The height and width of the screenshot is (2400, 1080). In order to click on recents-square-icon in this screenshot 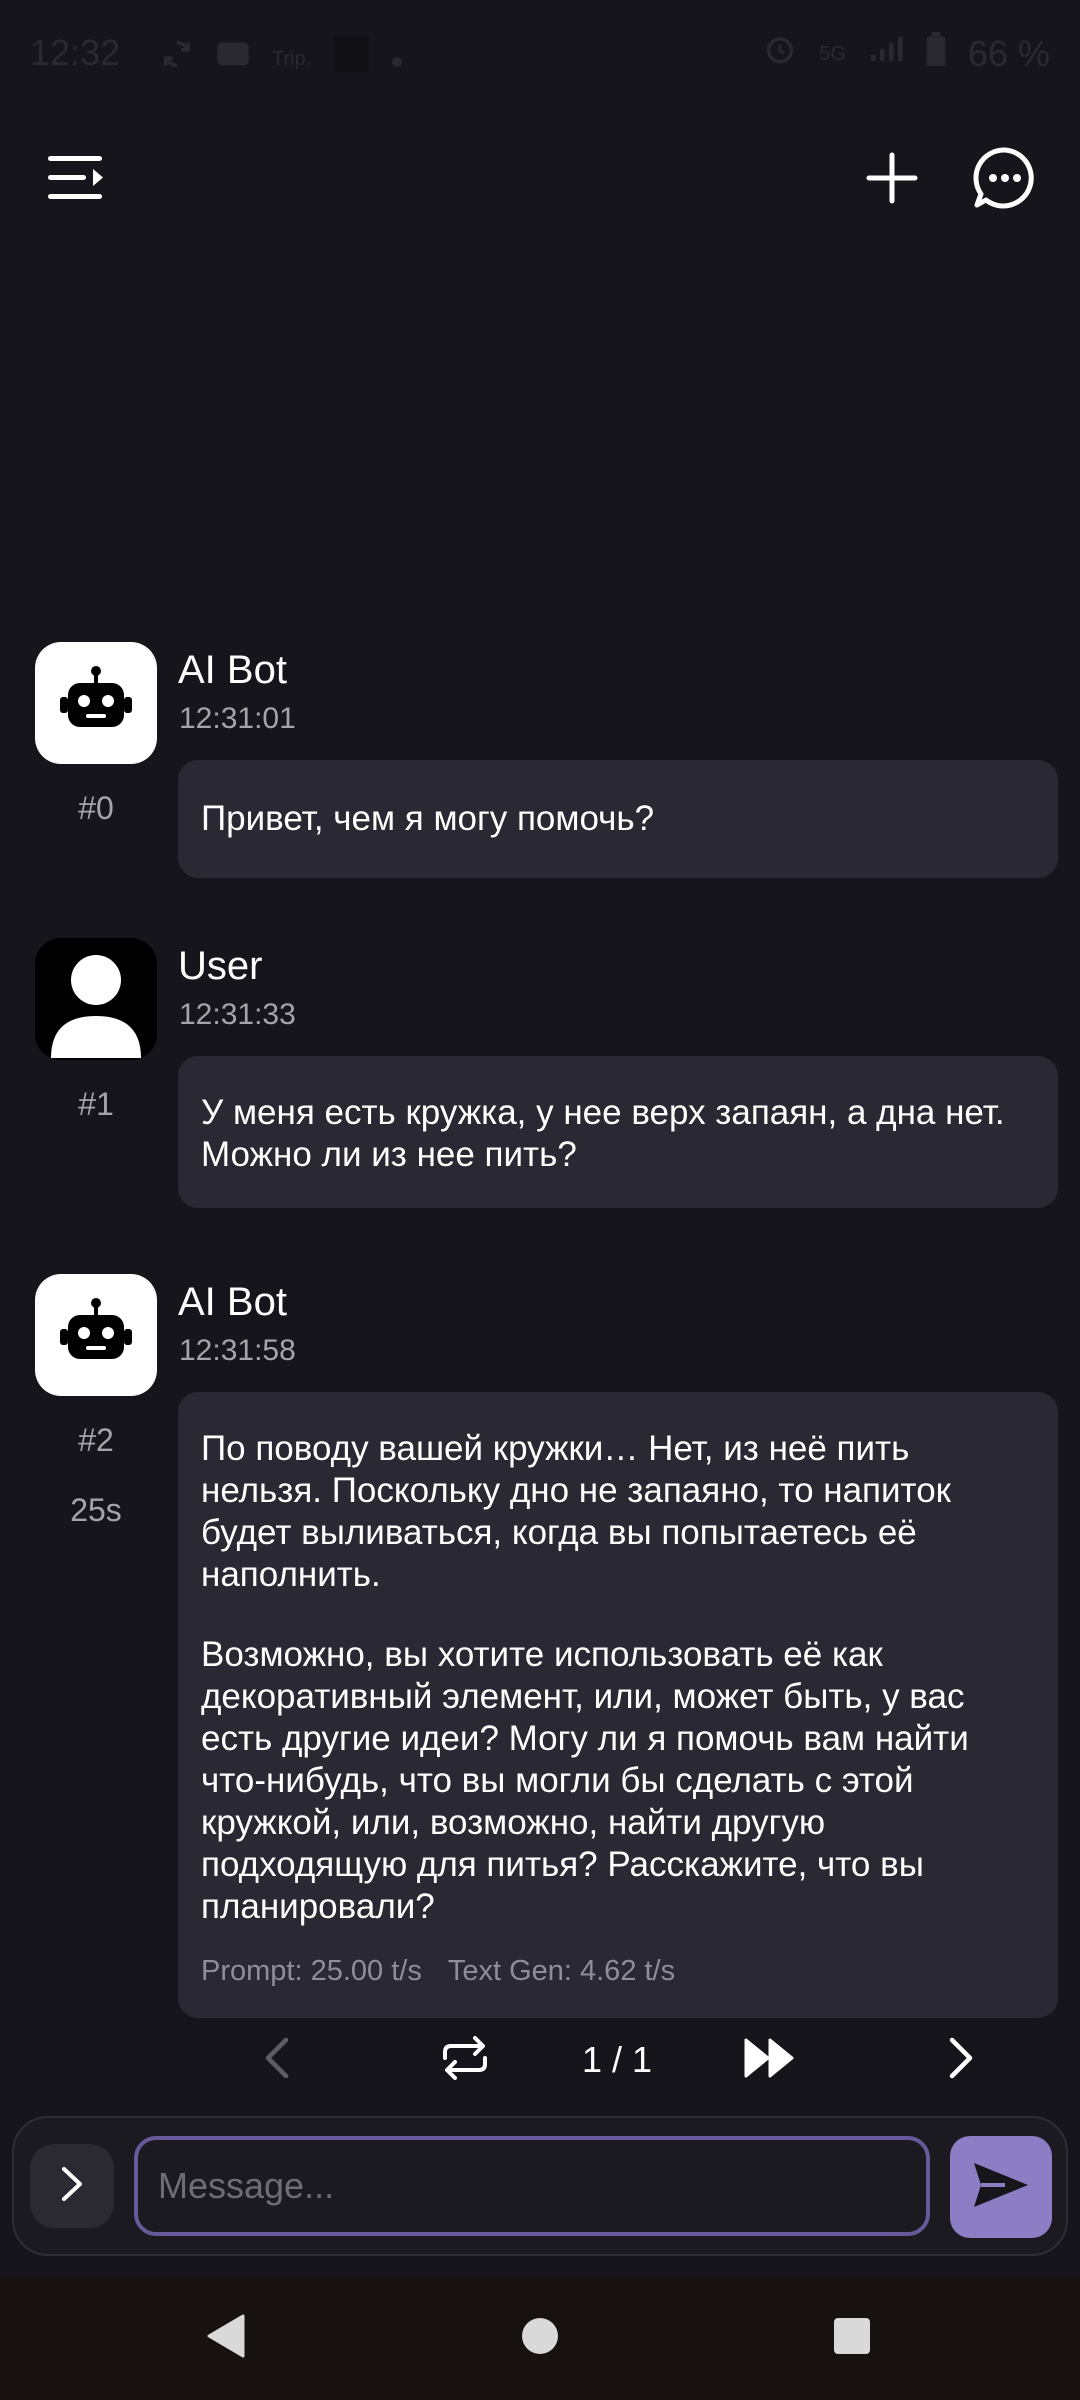, I will do `click(852, 2338)`.